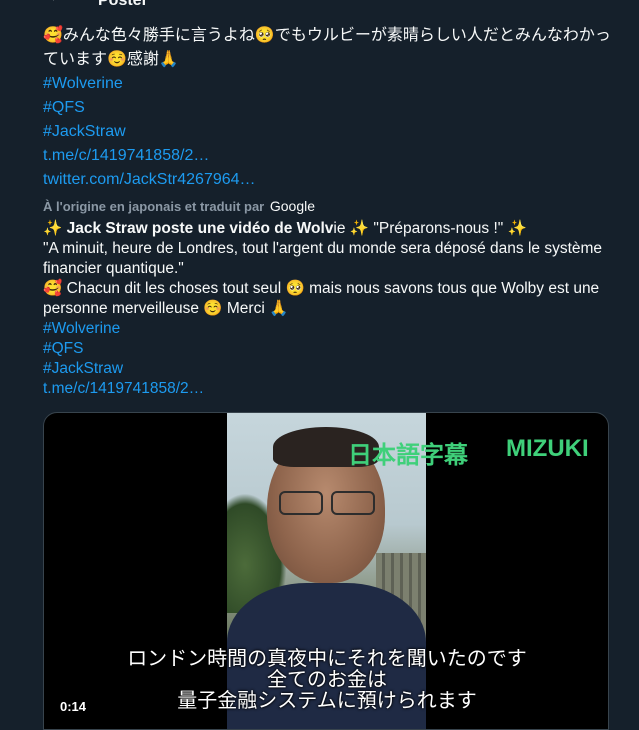 The width and height of the screenshot is (639, 730). What do you see at coordinates (292, 206) in the screenshot?
I see `google-logo: Google` at bounding box center [292, 206].